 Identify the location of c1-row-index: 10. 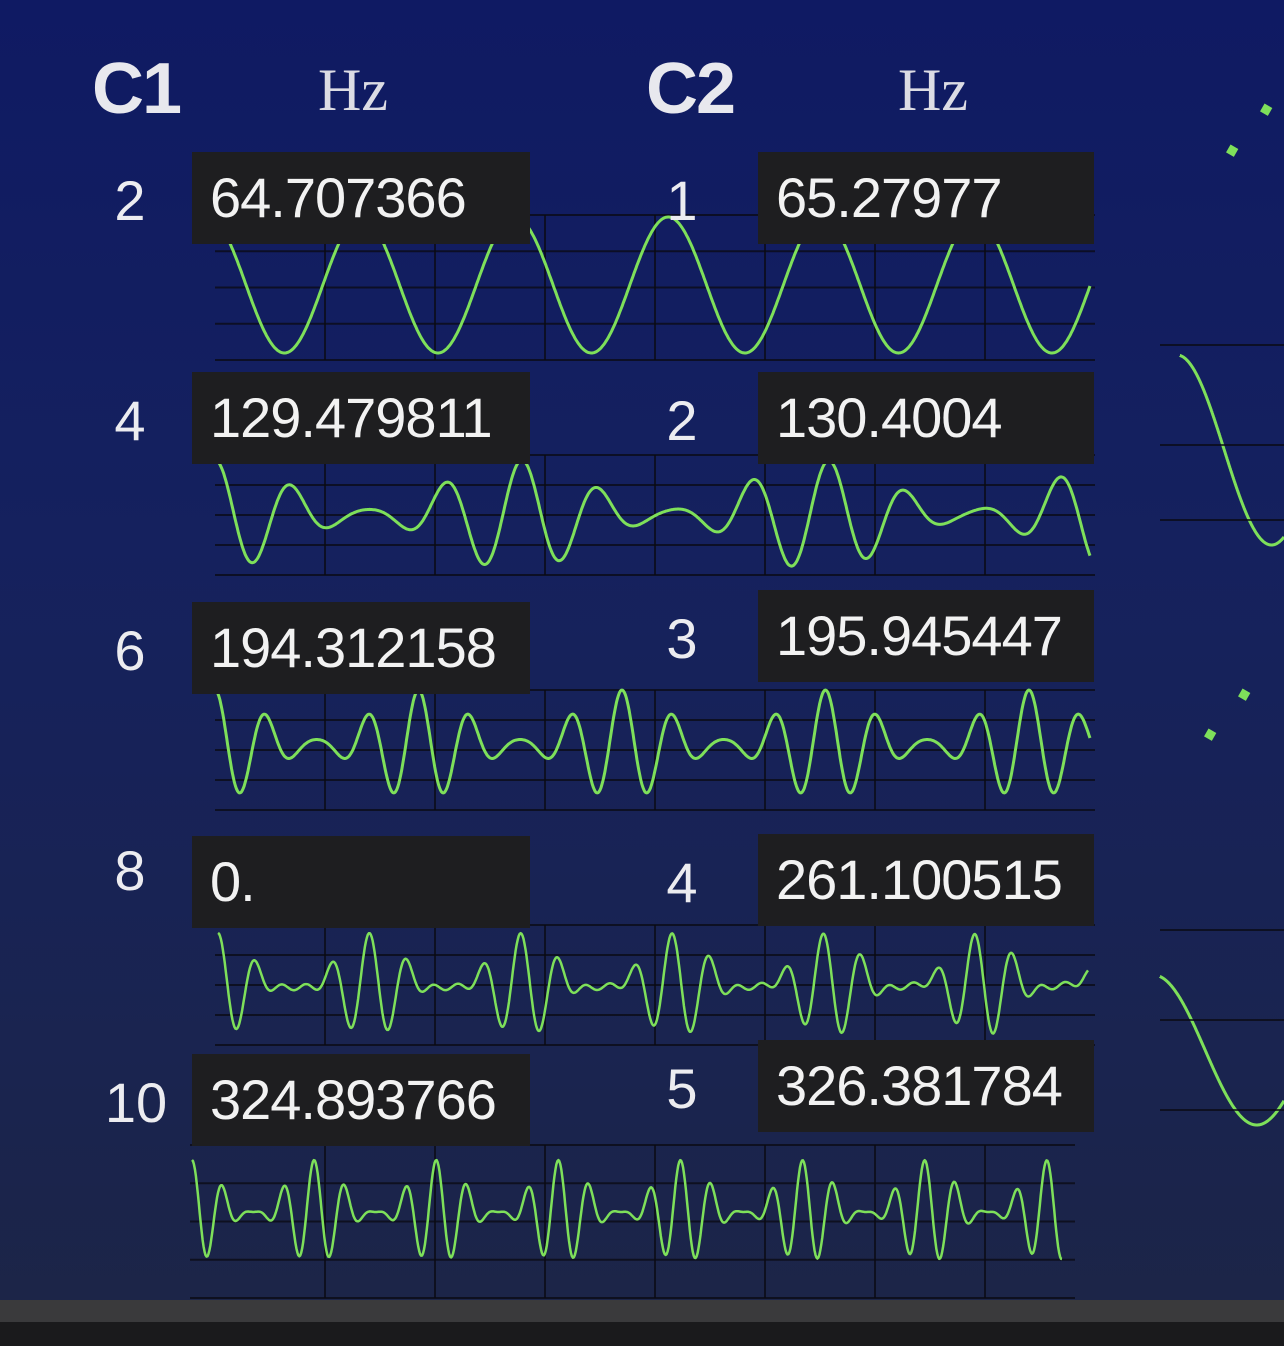
(136, 1102).